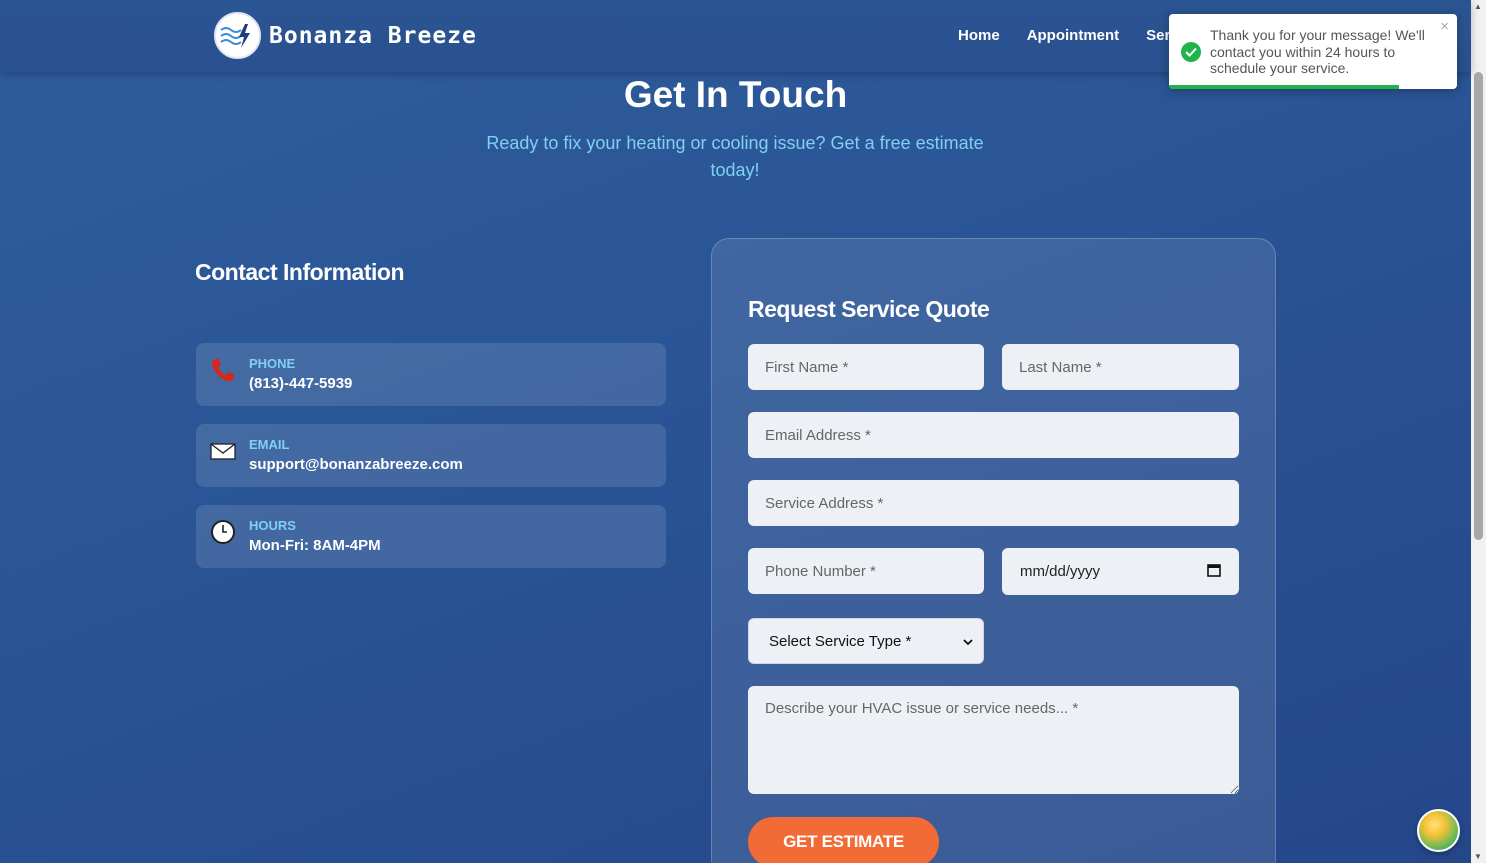  What do you see at coordinates (223, 532) in the screenshot?
I see `clock-icon` at bounding box center [223, 532].